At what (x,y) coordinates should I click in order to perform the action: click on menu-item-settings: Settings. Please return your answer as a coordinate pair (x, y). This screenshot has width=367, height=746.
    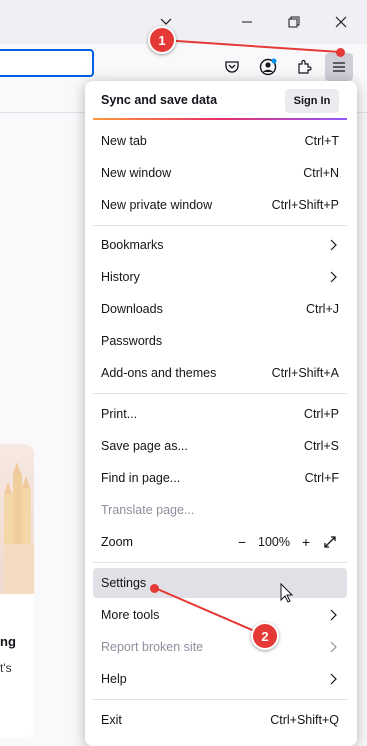
    Looking at the image, I should click on (220, 583).